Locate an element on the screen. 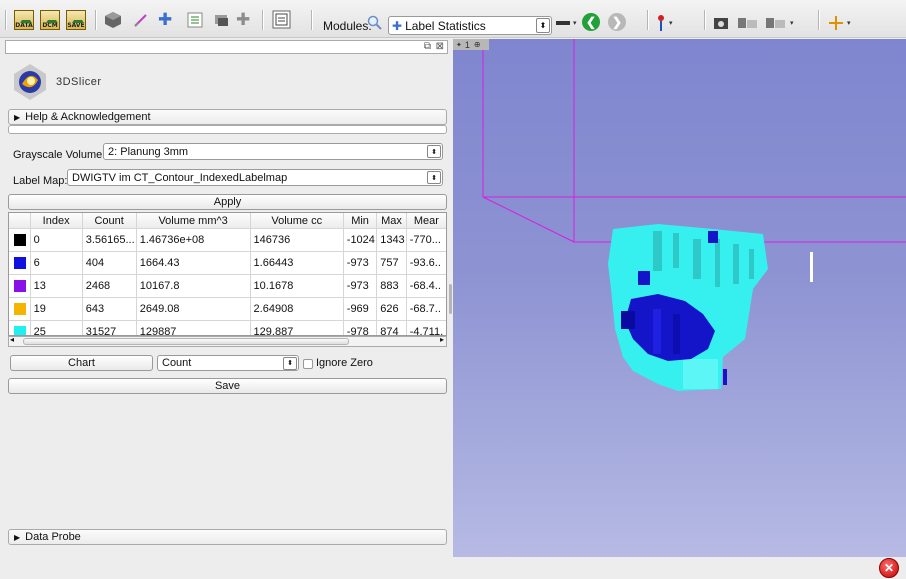 This screenshot has width=906, height=579. data-probe-label: Data Probe is located at coordinates (53, 537).